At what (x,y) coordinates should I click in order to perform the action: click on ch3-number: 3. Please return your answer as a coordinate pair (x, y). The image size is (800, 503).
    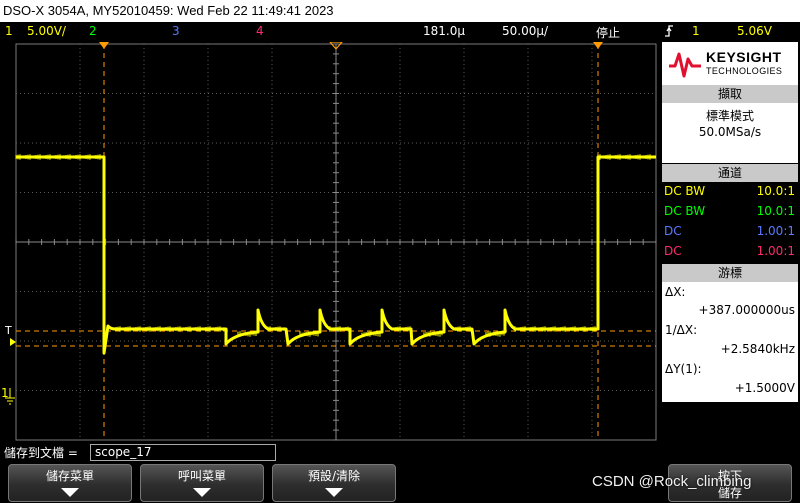
    Looking at the image, I should click on (176, 31).